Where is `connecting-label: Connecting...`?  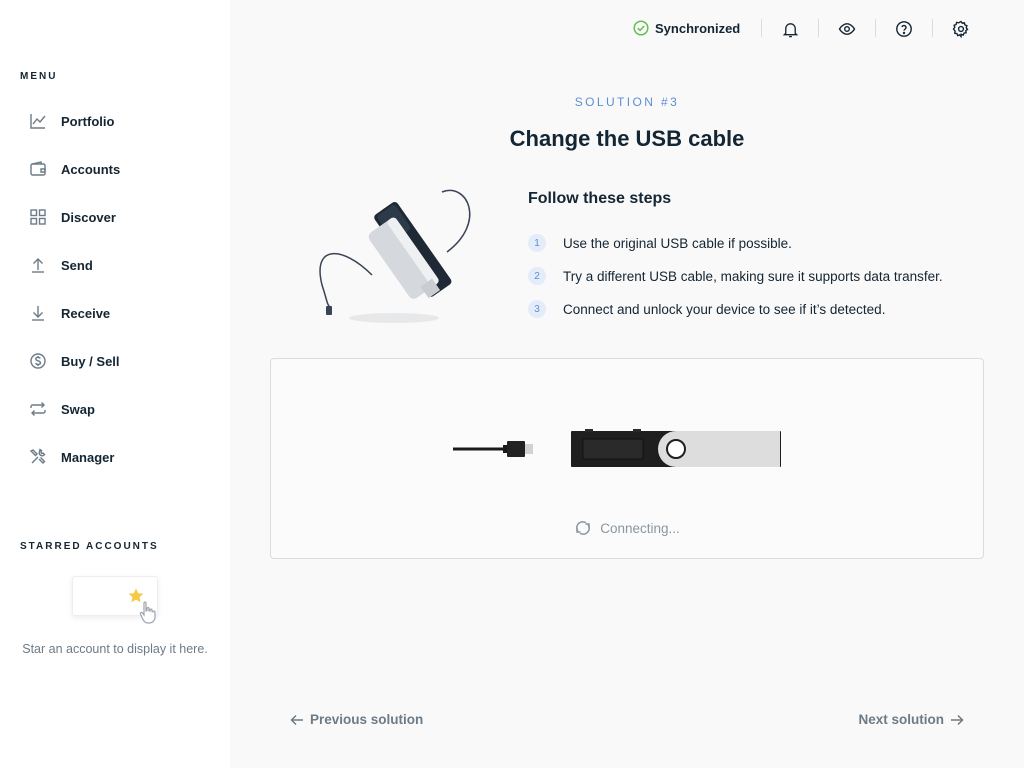 connecting-label: Connecting... is located at coordinates (640, 528).